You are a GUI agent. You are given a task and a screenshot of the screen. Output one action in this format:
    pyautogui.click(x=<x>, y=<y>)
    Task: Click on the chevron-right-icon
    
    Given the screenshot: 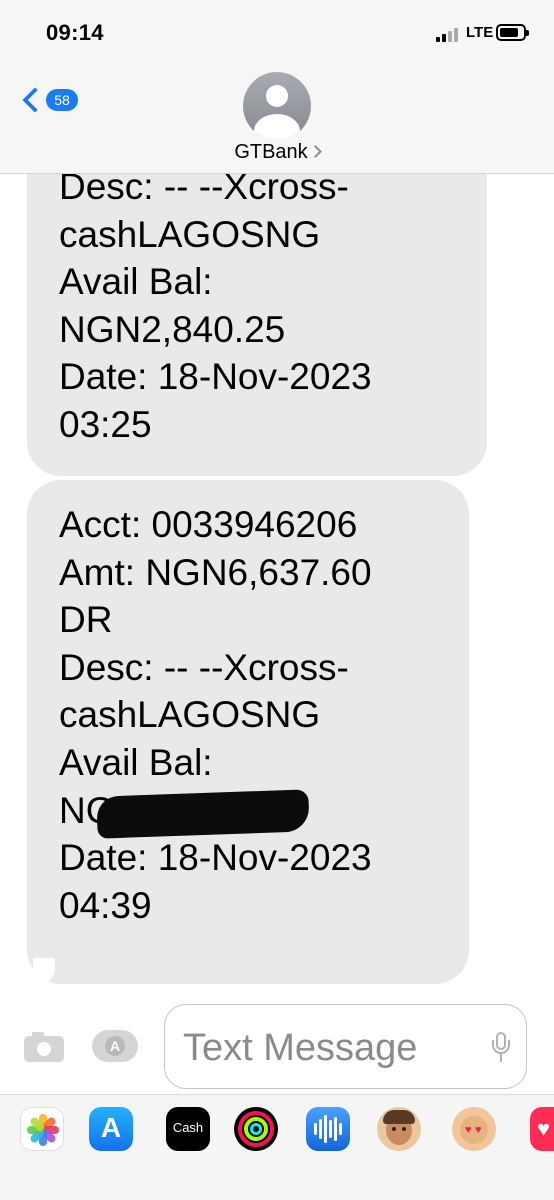 What is the action you would take?
    pyautogui.click(x=315, y=151)
    